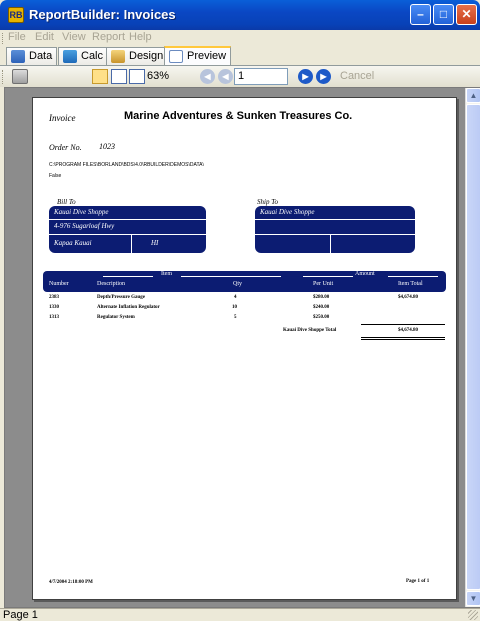 The image size is (480, 621). Describe the element at coordinates (408, 297) in the screenshot. I see `row-item-total: $4,674.80` at that location.